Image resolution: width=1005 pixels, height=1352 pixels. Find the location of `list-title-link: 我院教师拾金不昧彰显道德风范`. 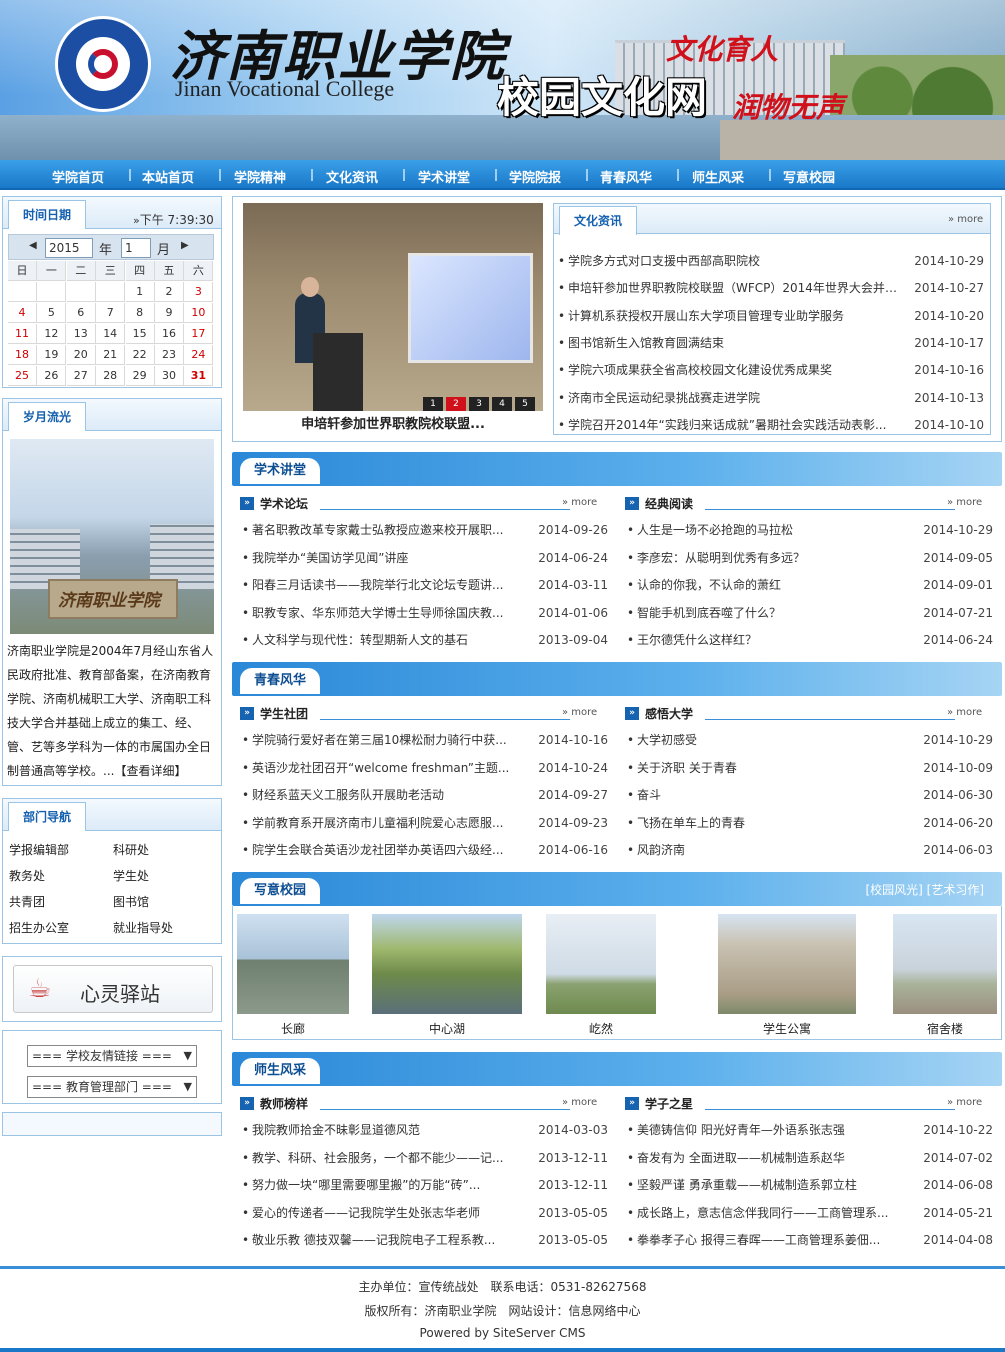

list-title-link: 我院教师拾金不昧彰显道德风范 is located at coordinates (382, 1130).